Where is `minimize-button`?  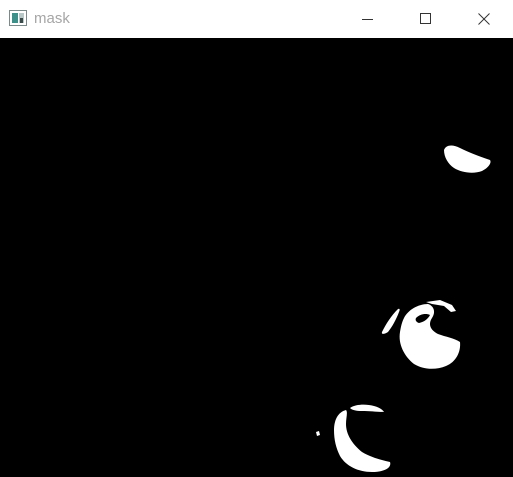
minimize-button is located at coordinates (368, 19).